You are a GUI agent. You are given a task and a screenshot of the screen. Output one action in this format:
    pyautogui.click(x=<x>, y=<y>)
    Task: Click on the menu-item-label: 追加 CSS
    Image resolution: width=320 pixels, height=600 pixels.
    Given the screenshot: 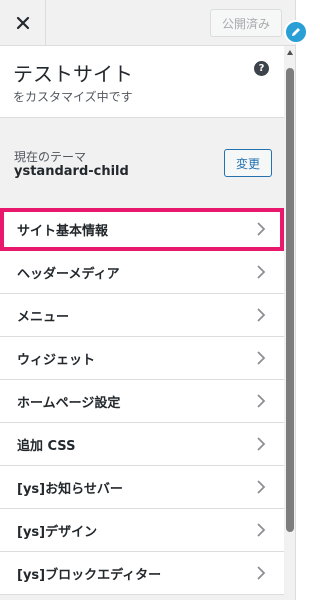 What is the action you would take?
    pyautogui.click(x=46, y=446)
    